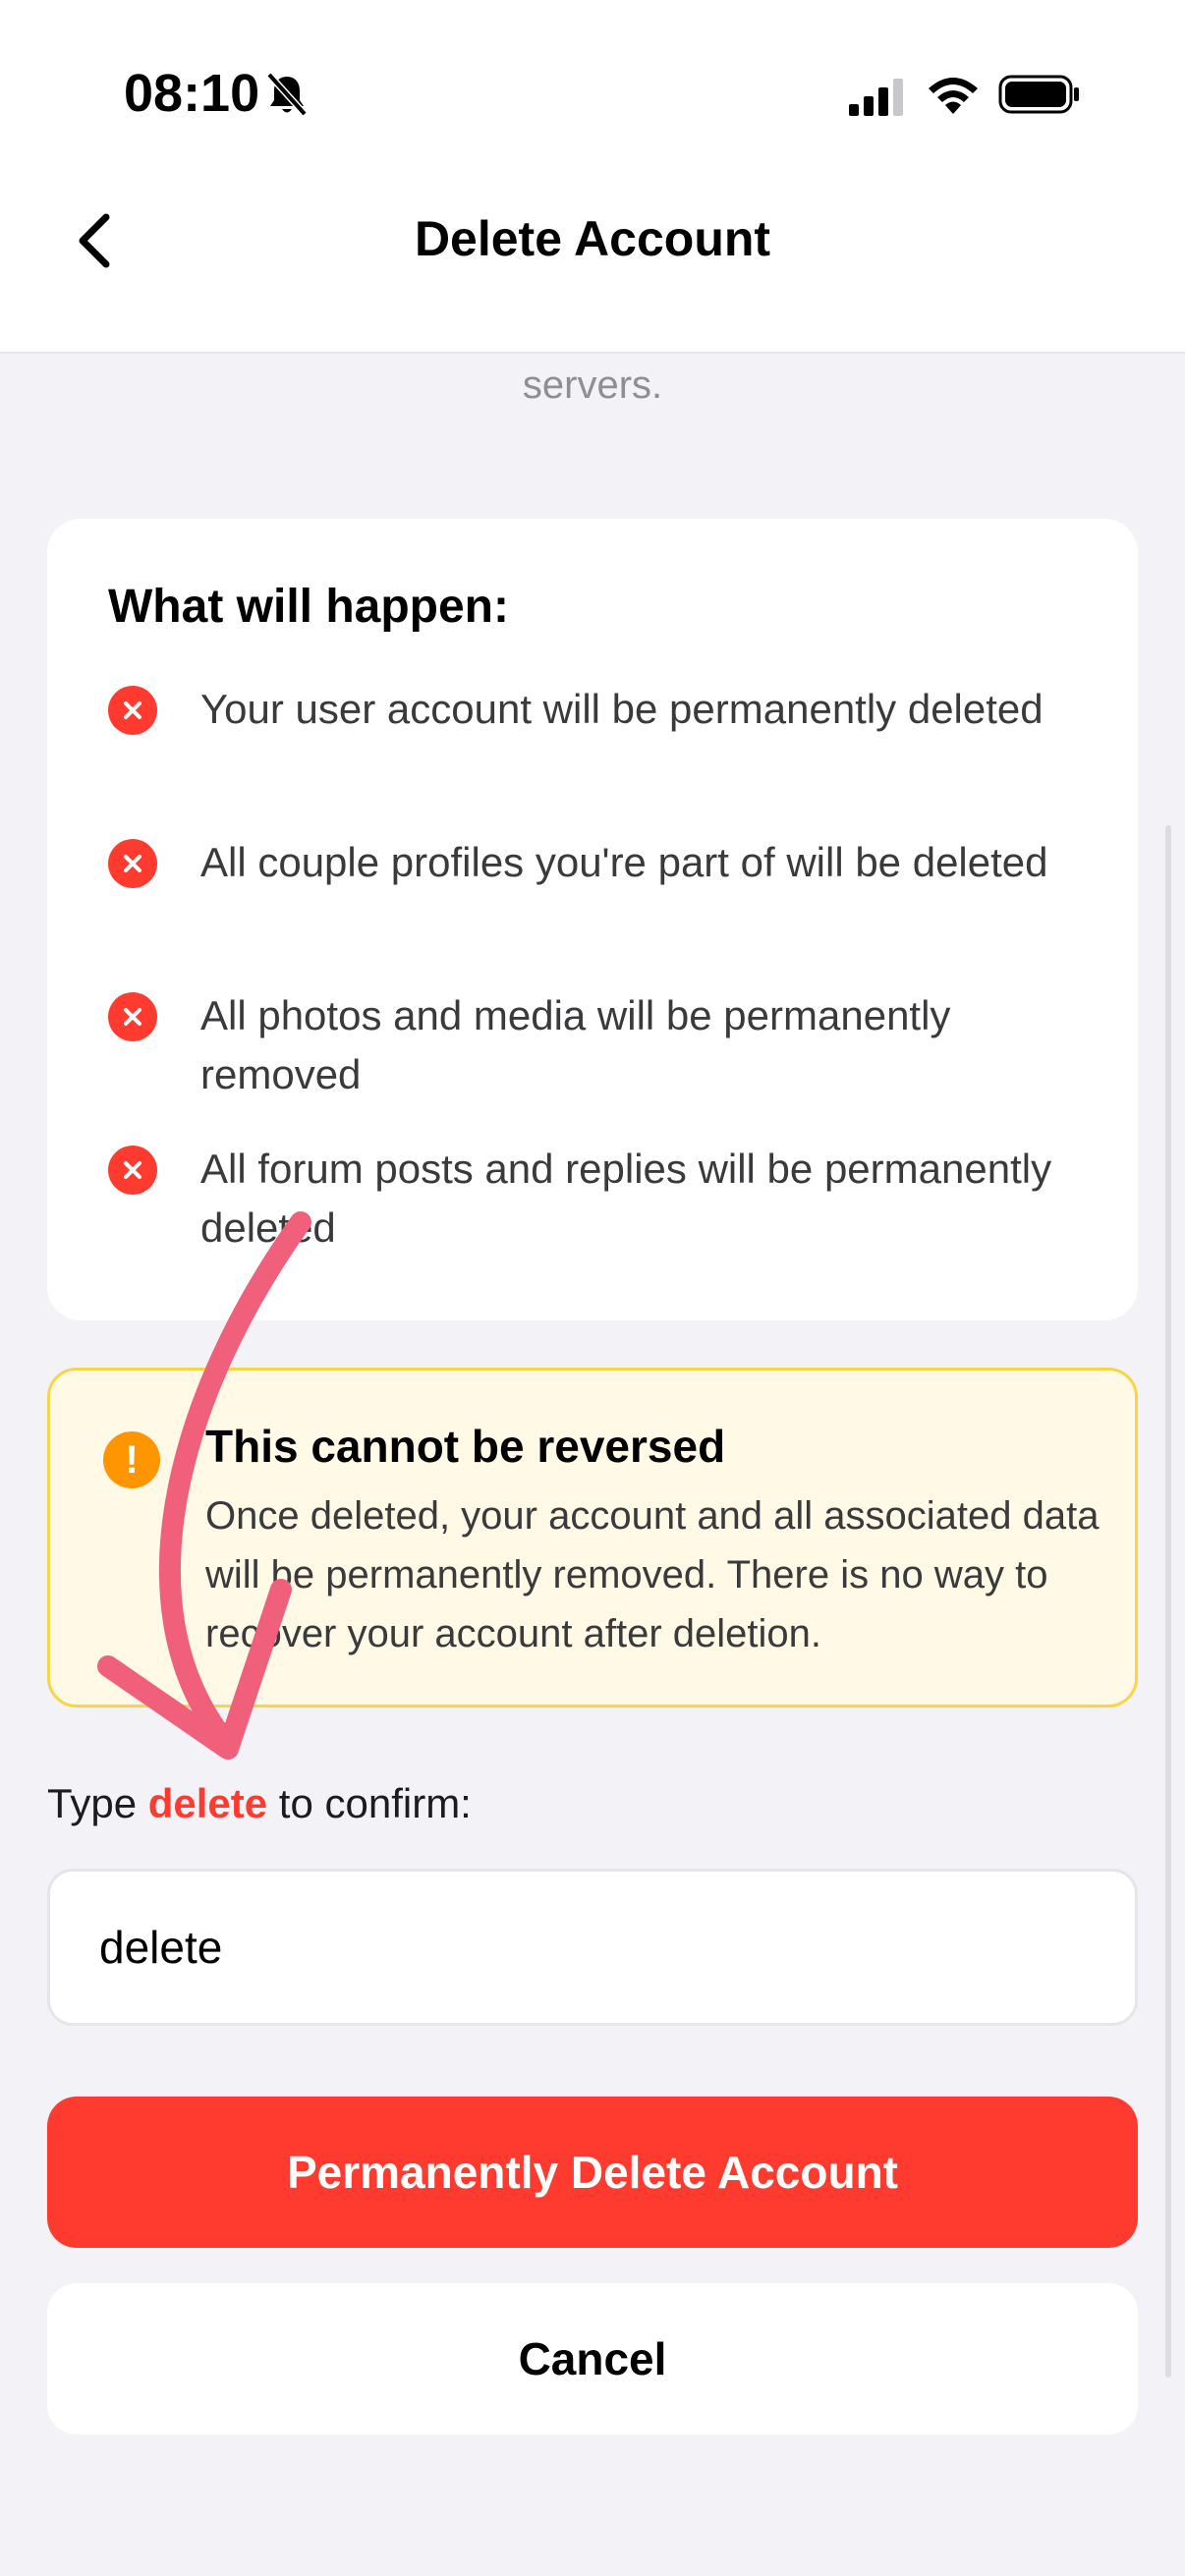 The image size is (1185, 2576). Describe the element at coordinates (954, 96) in the screenshot. I see `wifi-icon` at that location.